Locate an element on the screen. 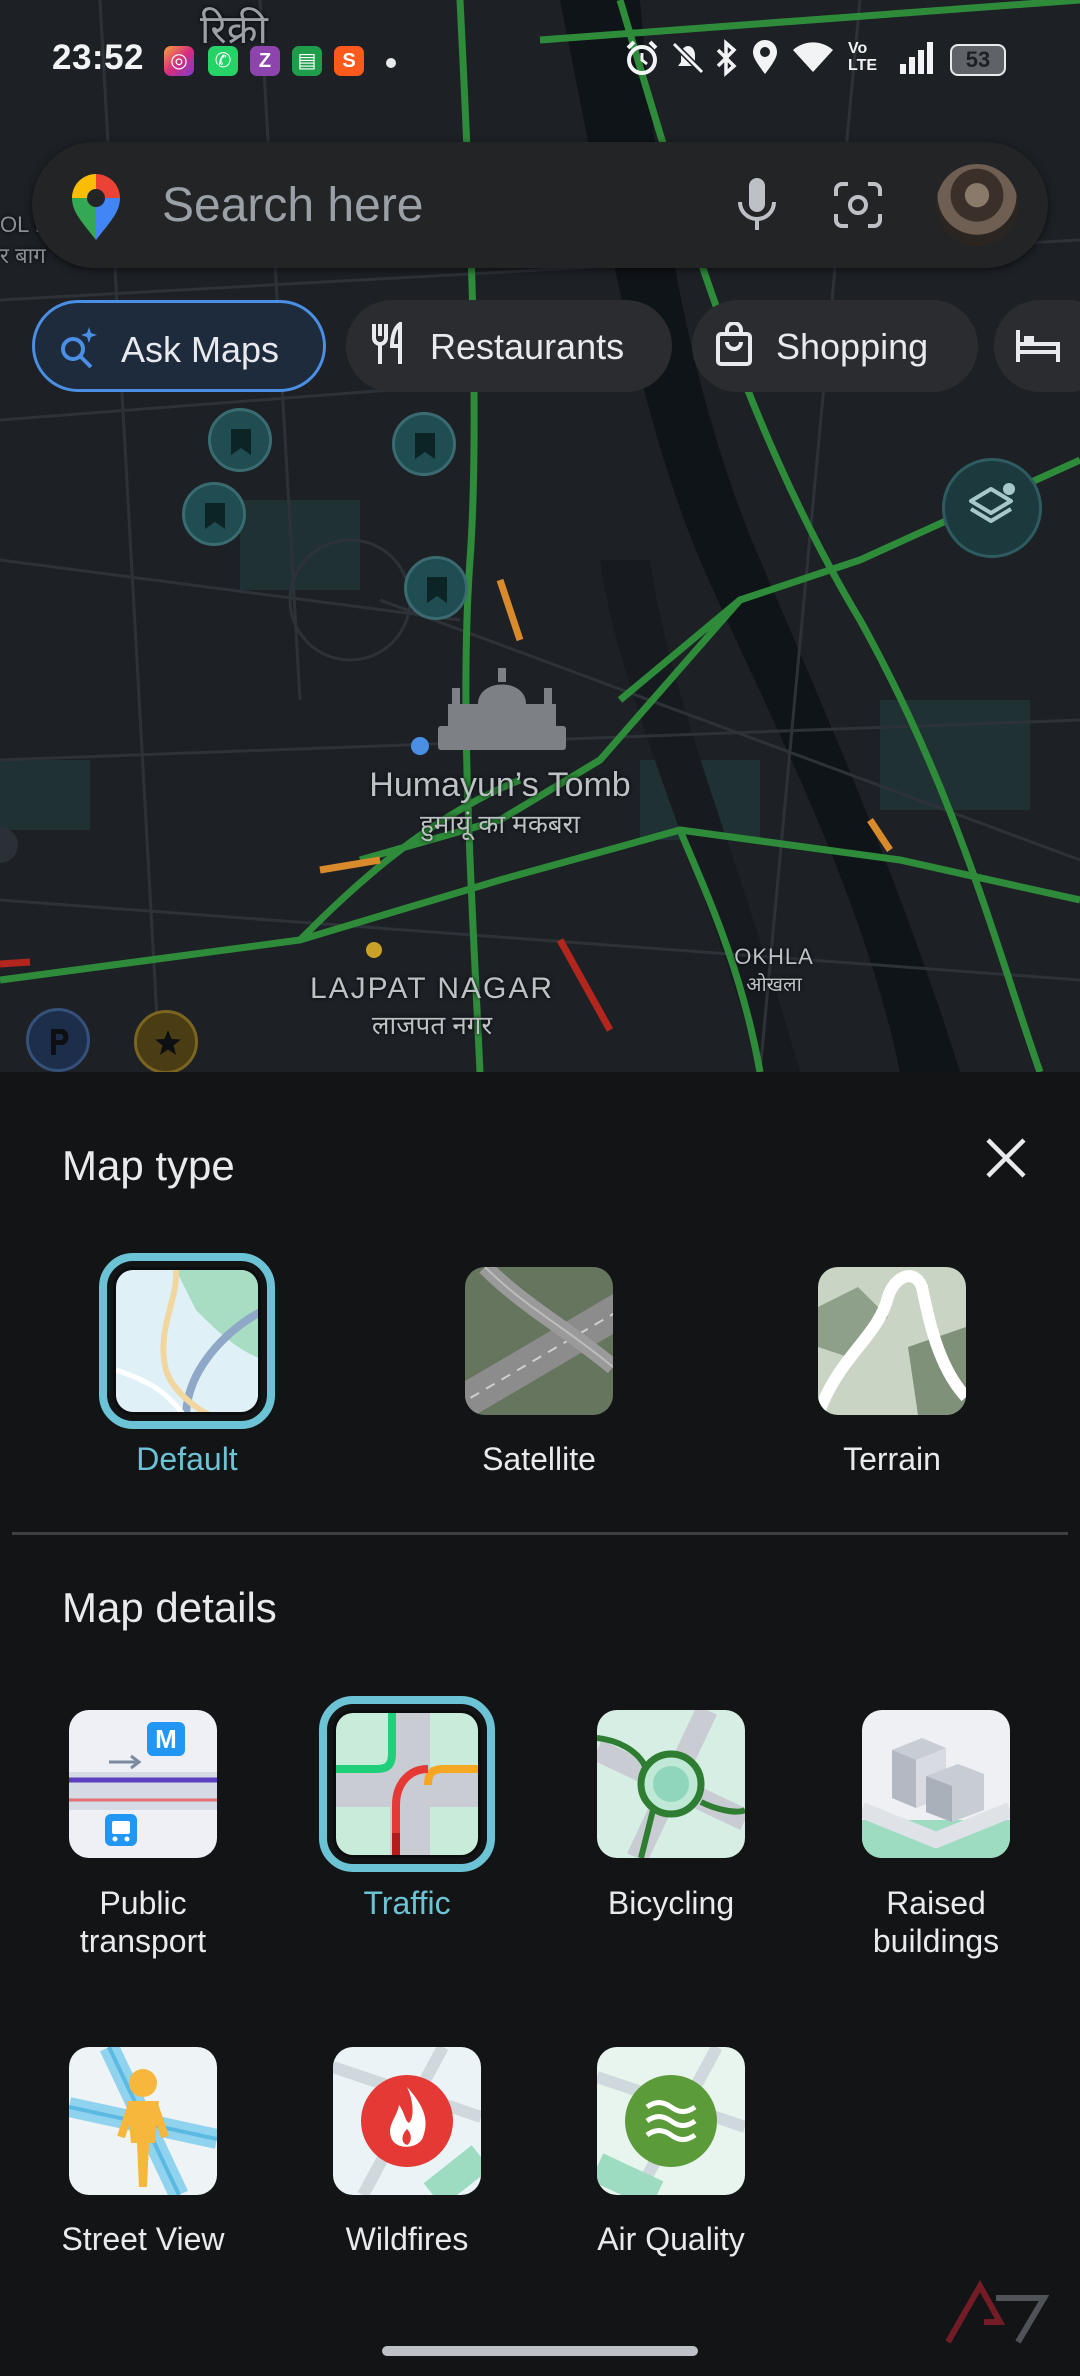 This screenshot has height=2376, width=1080. fork-knife-icon is located at coordinates (387, 343).